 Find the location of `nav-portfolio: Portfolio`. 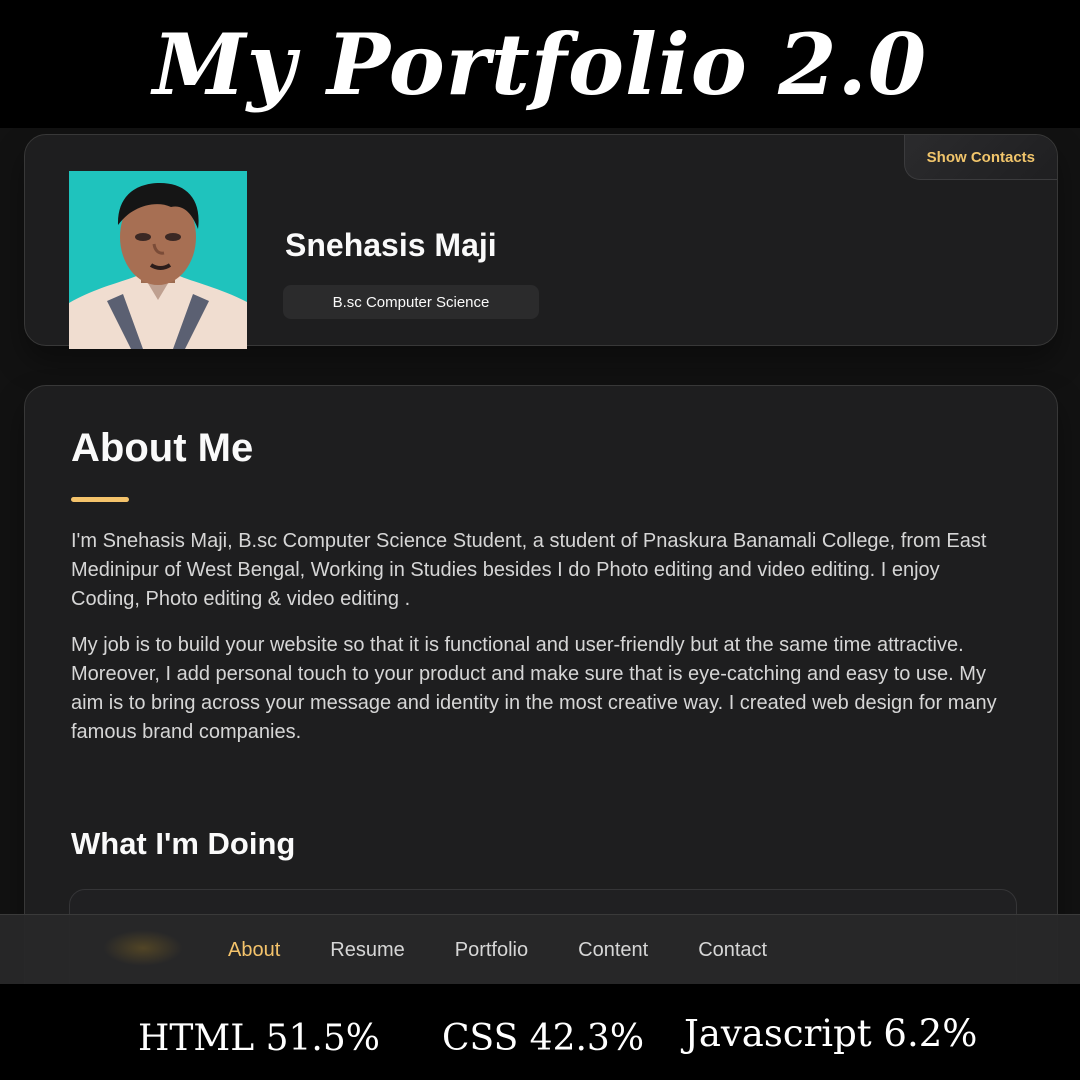

nav-portfolio: Portfolio is located at coordinates (491, 950).